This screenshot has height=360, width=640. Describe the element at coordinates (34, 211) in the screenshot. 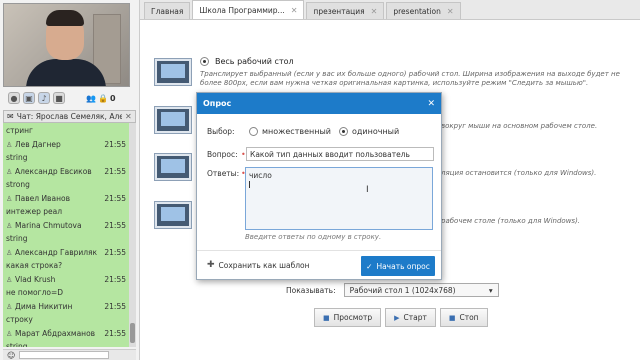

I see `chat-message-text: интежер реал` at that location.